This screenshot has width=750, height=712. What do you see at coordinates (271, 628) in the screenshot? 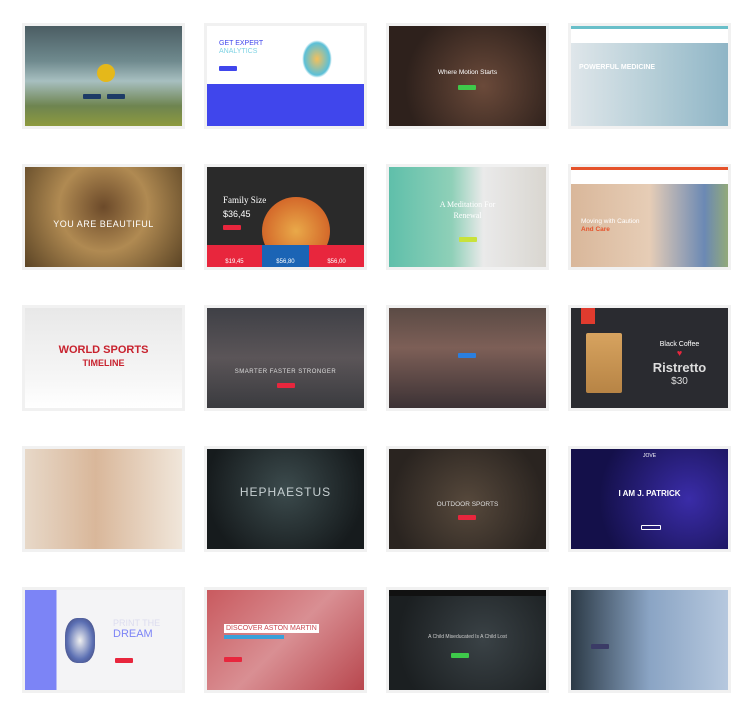
I see `headline: DISCOVER ASTON MARTIN` at bounding box center [271, 628].